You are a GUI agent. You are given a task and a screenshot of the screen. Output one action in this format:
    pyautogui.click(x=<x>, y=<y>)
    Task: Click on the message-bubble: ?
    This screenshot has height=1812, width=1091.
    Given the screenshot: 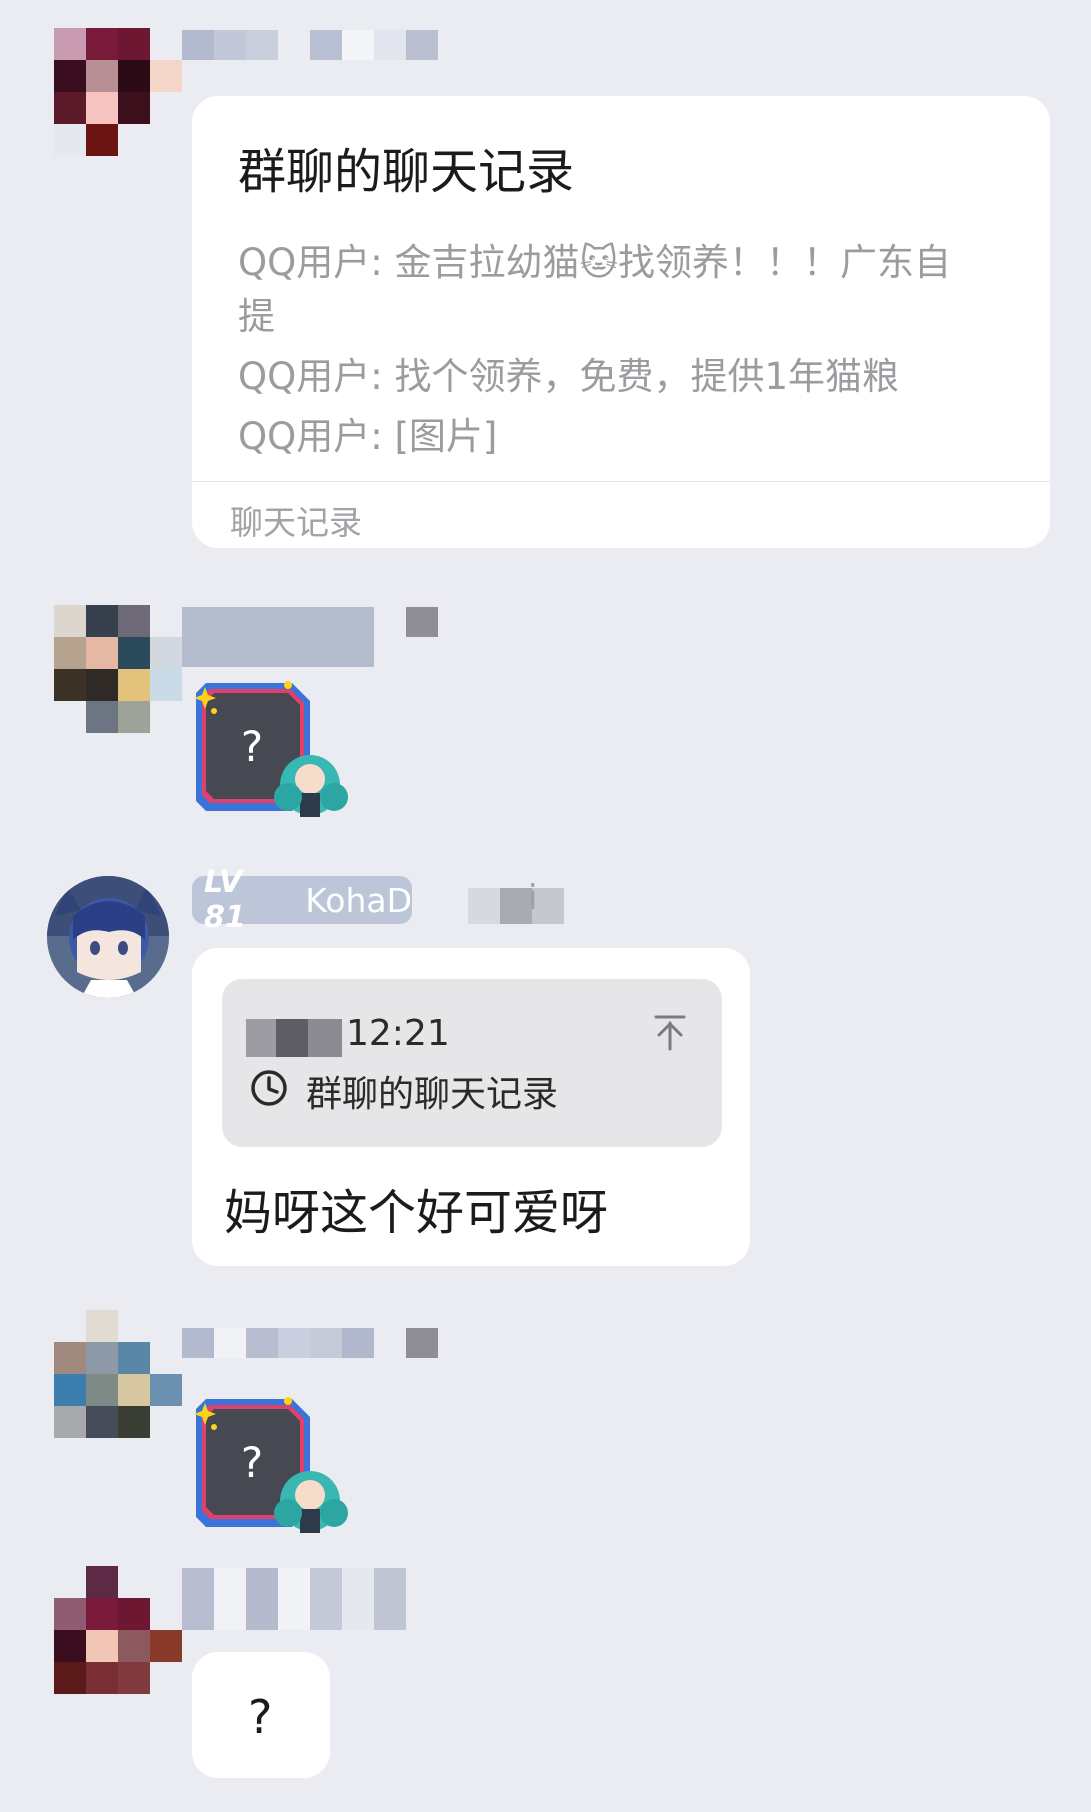 What is the action you would take?
    pyautogui.click(x=261, y=1715)
    